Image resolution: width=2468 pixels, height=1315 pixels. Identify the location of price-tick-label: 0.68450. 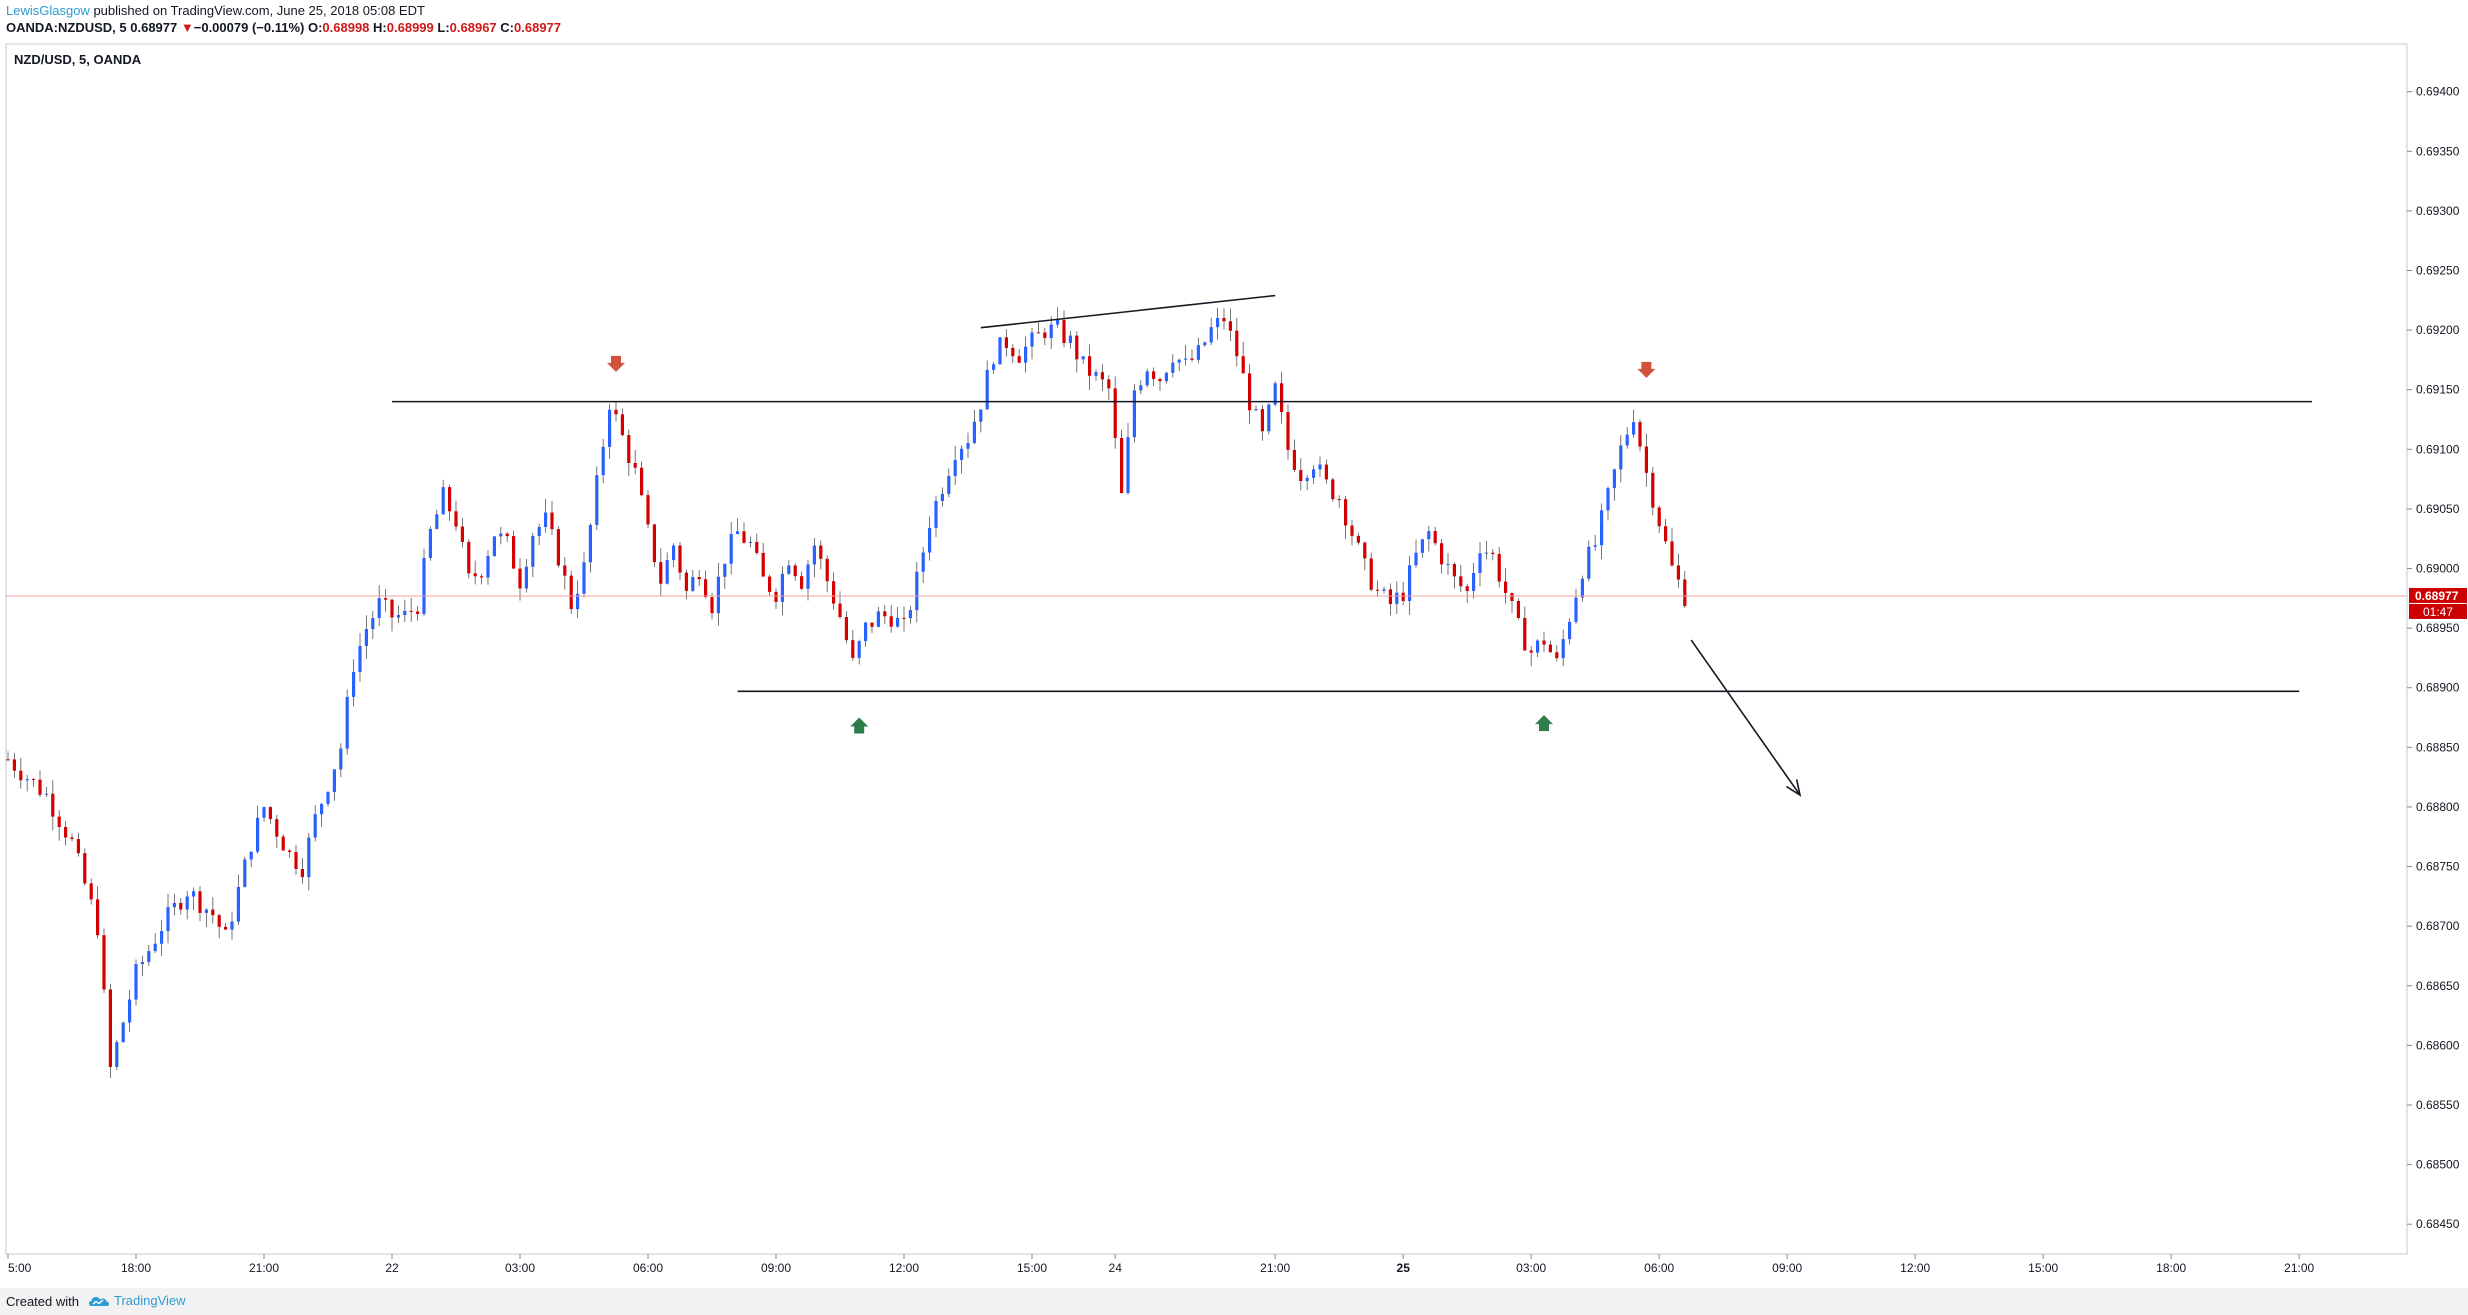
(2438, 1224).